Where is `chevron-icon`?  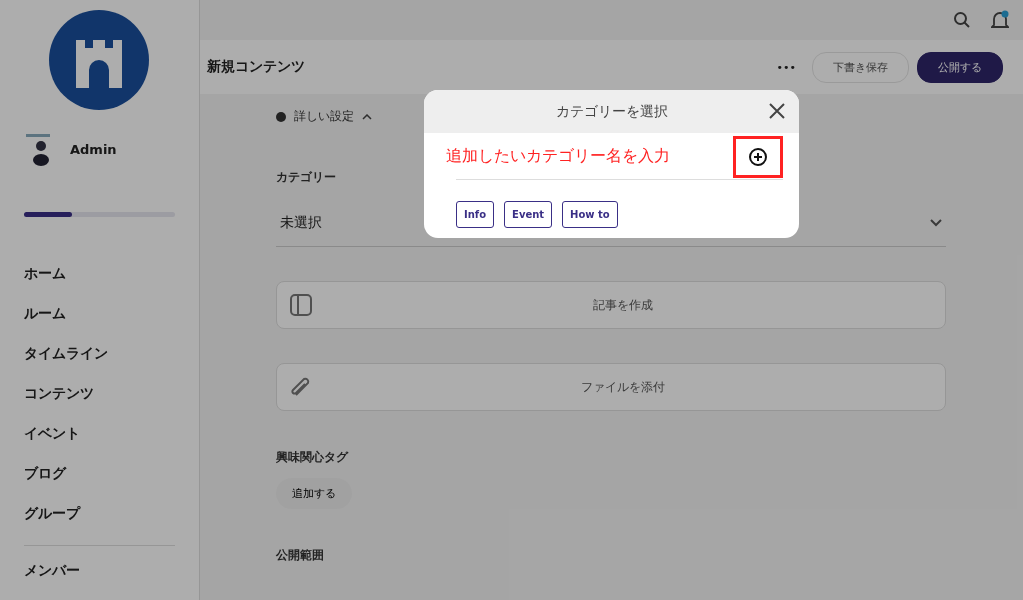 chevron-icon is located at coordinates (936, 223).